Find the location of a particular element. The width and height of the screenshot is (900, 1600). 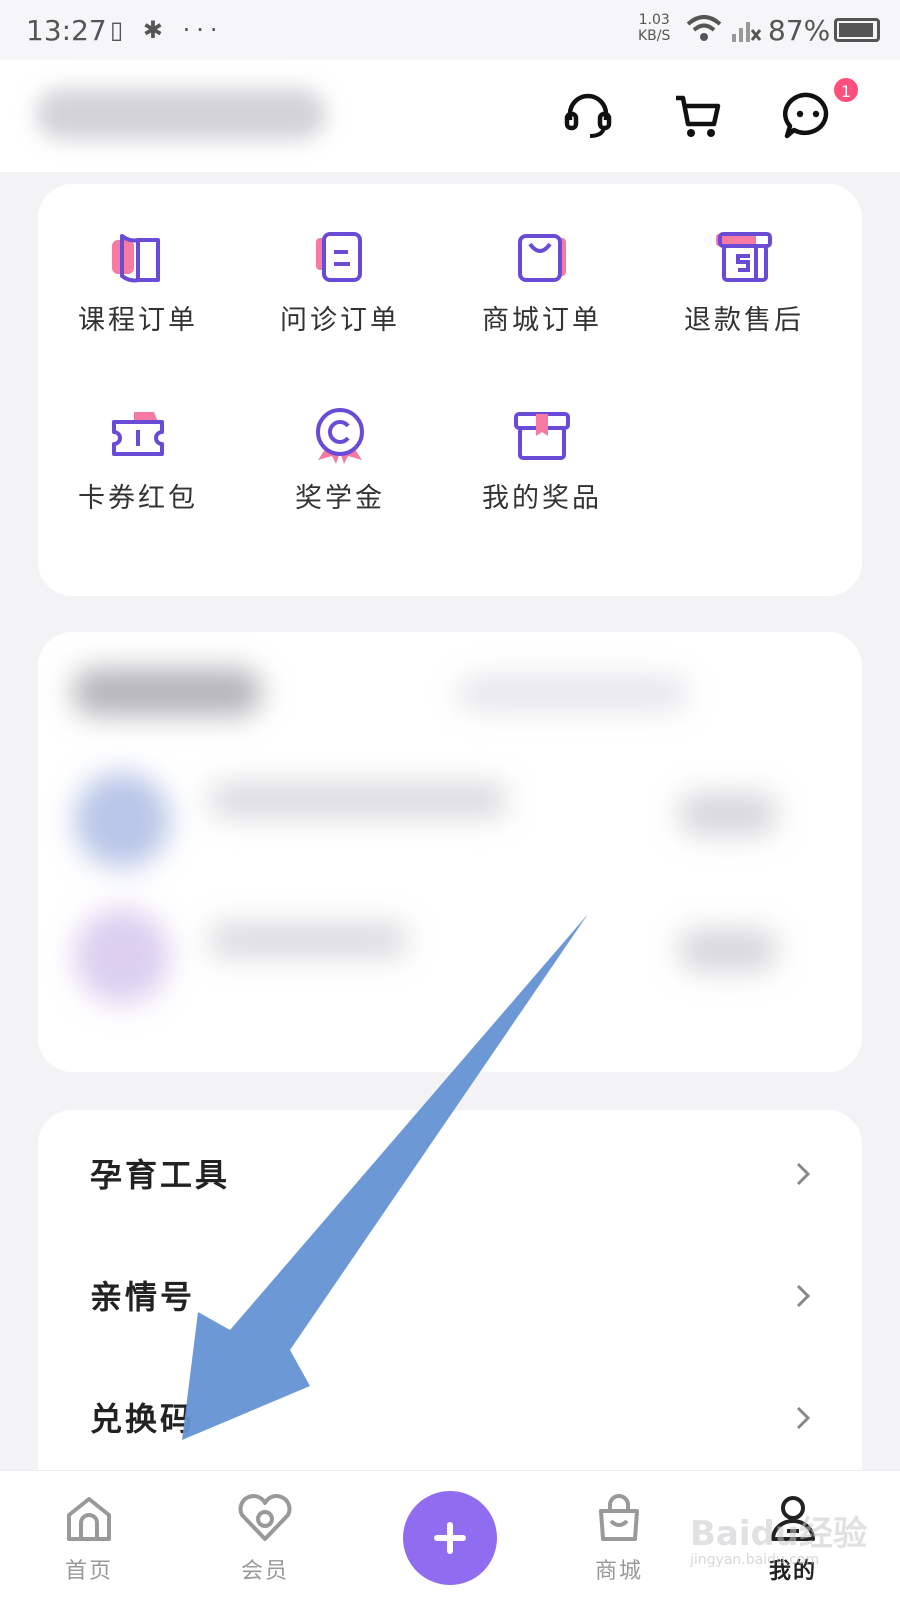

nav-member: 会员 is located at coordinates (265, 1539).